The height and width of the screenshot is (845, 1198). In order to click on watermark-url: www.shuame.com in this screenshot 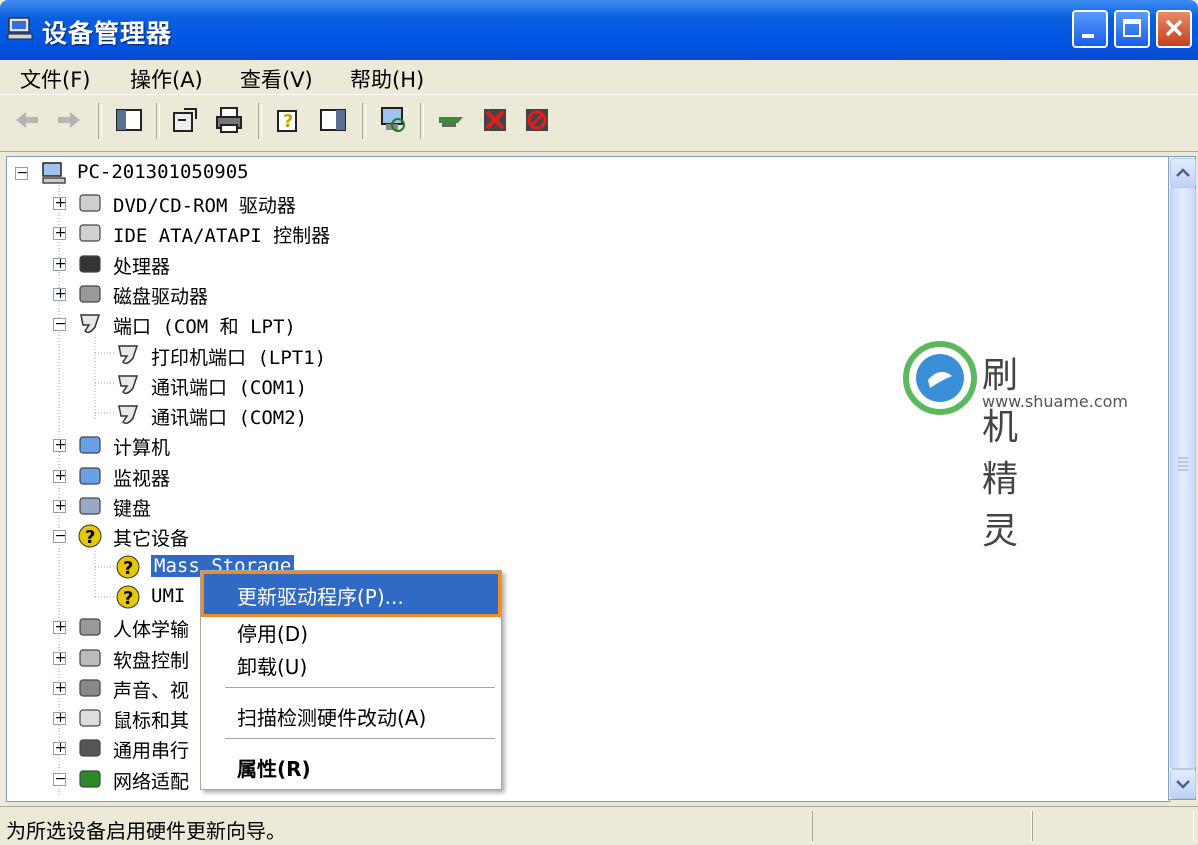, I will do `click(1055, 401)`.